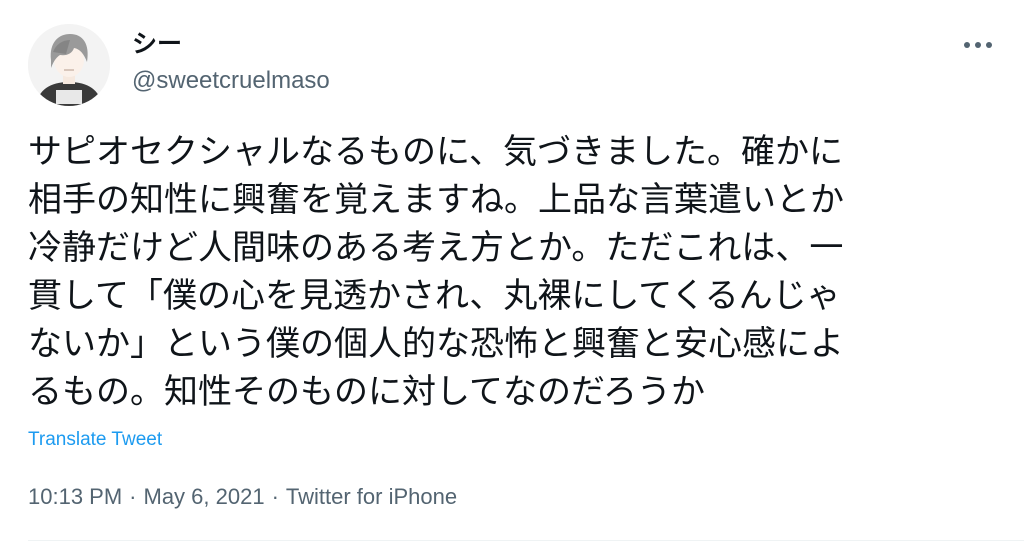  I want to click on anime-avatar-icon, so click(69, 65).